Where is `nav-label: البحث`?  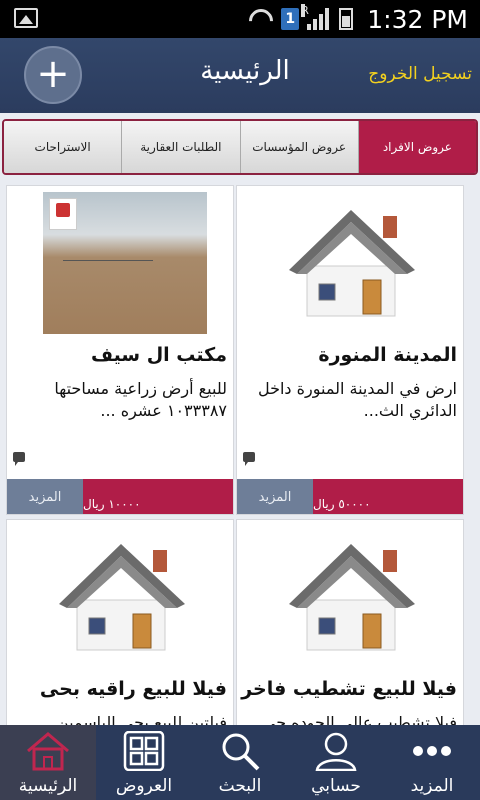 nav-label: البحث is located at coordinates (240, 786).